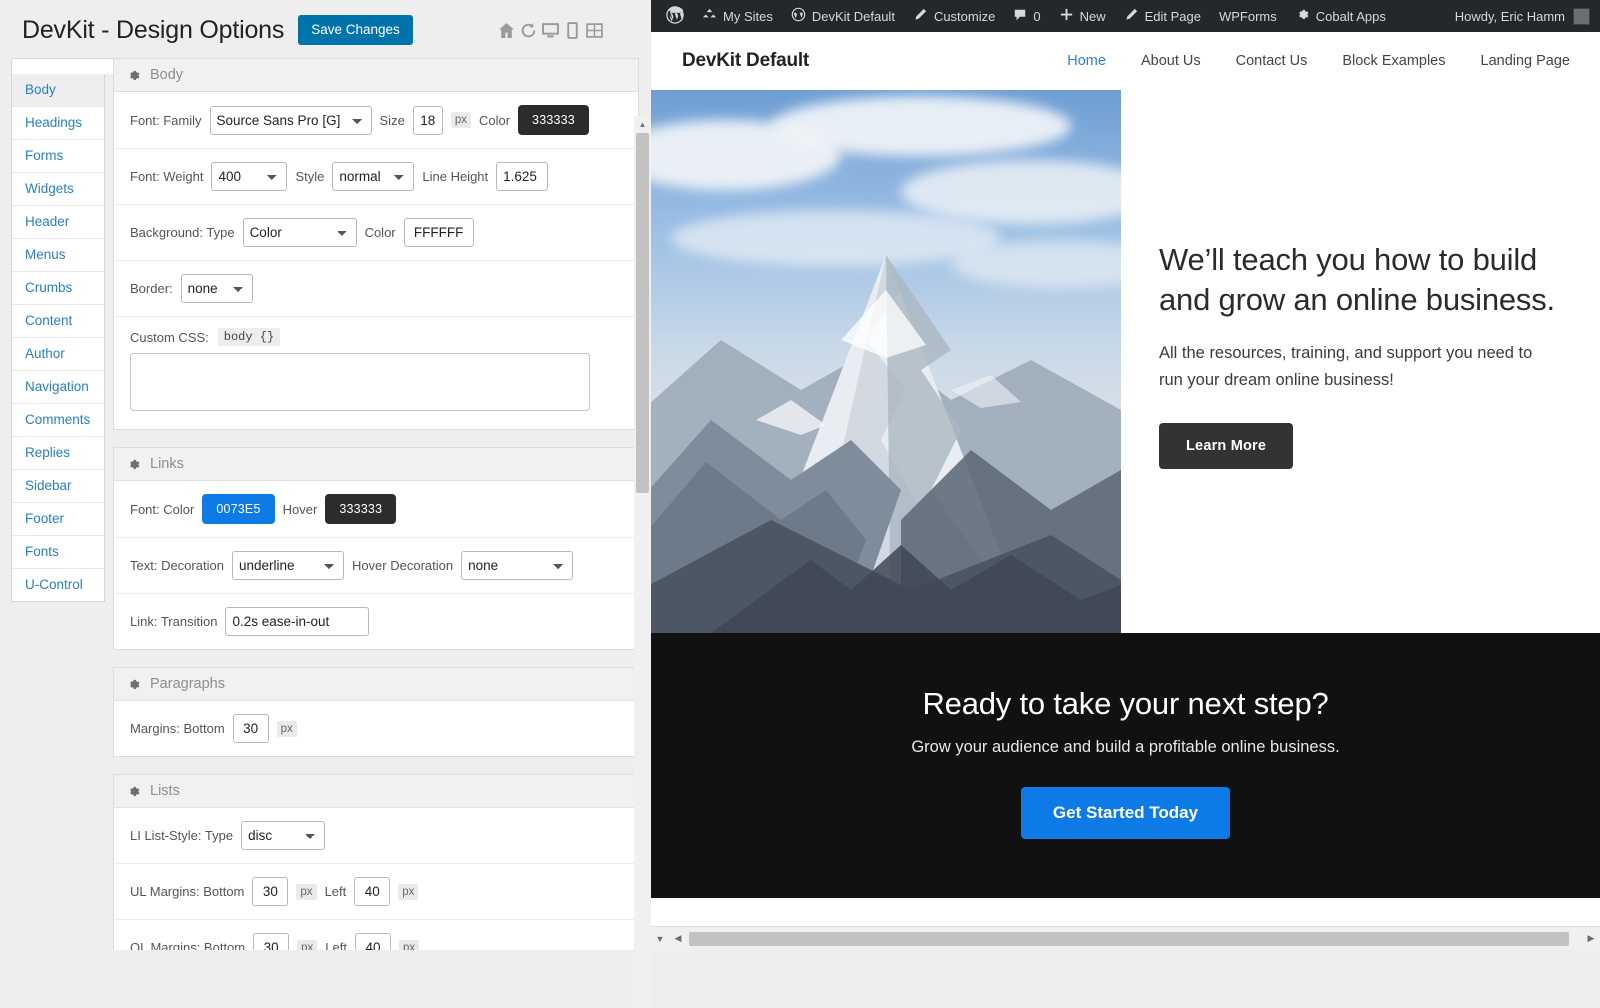  What do you see at coordinates (1086, 61) in the screenshot?
I see `nav-item-home: Home` at bounding box center [1086, 61].